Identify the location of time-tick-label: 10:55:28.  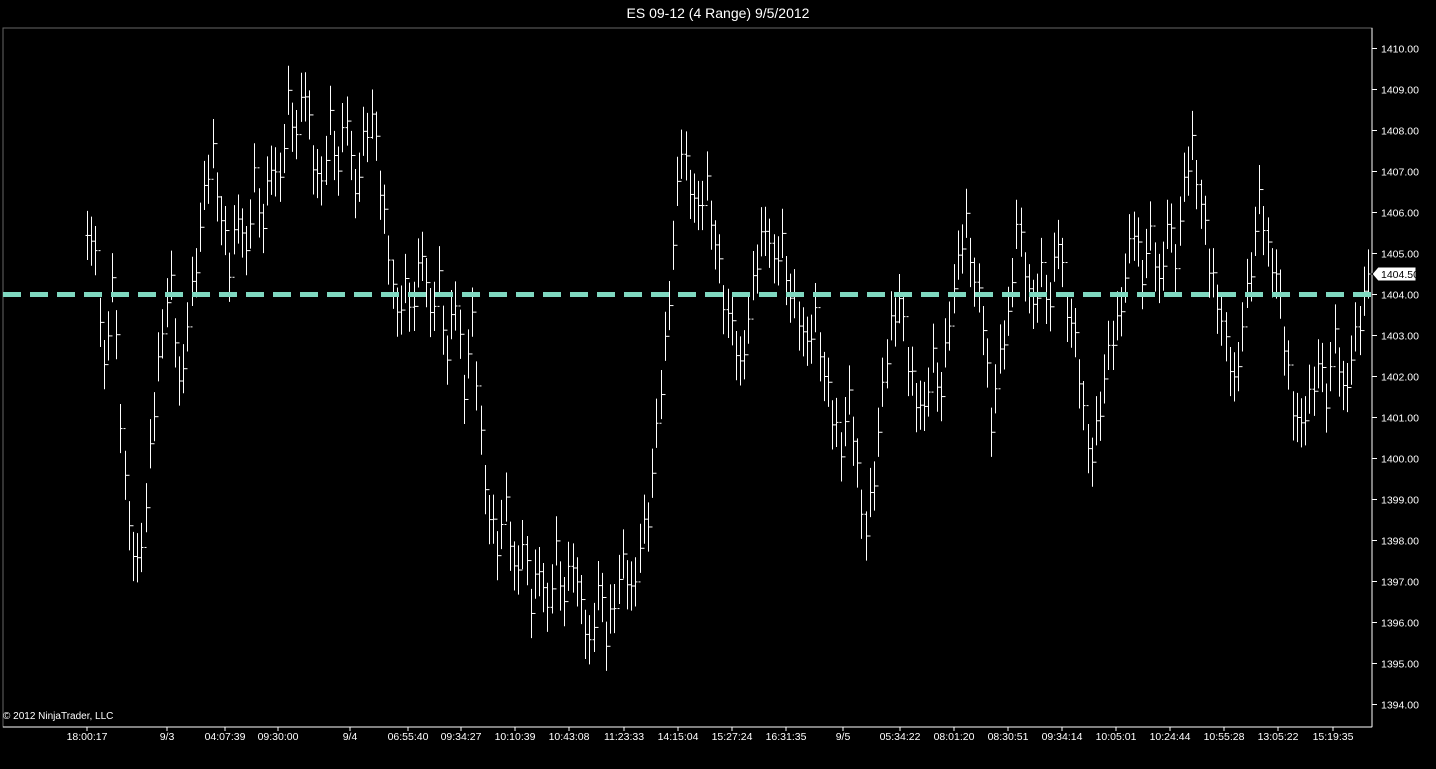
(1224, 737).